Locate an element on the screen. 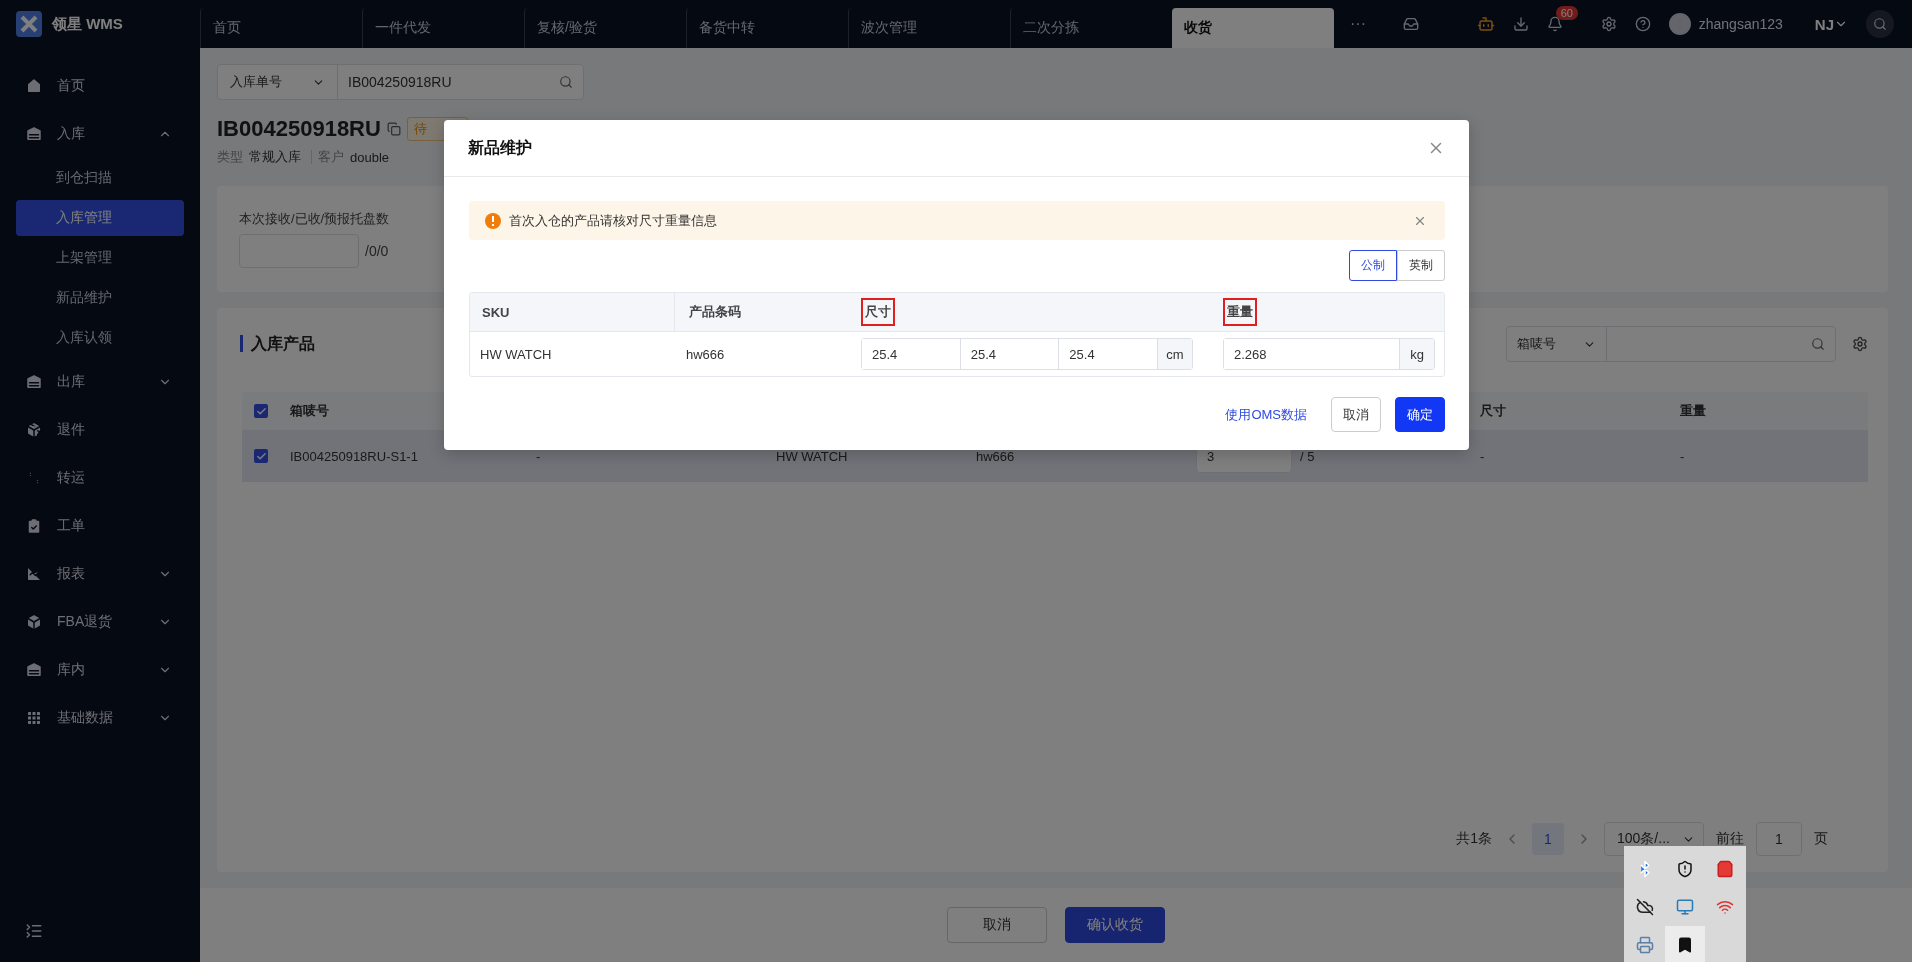 The image size is (1912, 962). nav-tab: 首页 is located at coordinates (281, 28).